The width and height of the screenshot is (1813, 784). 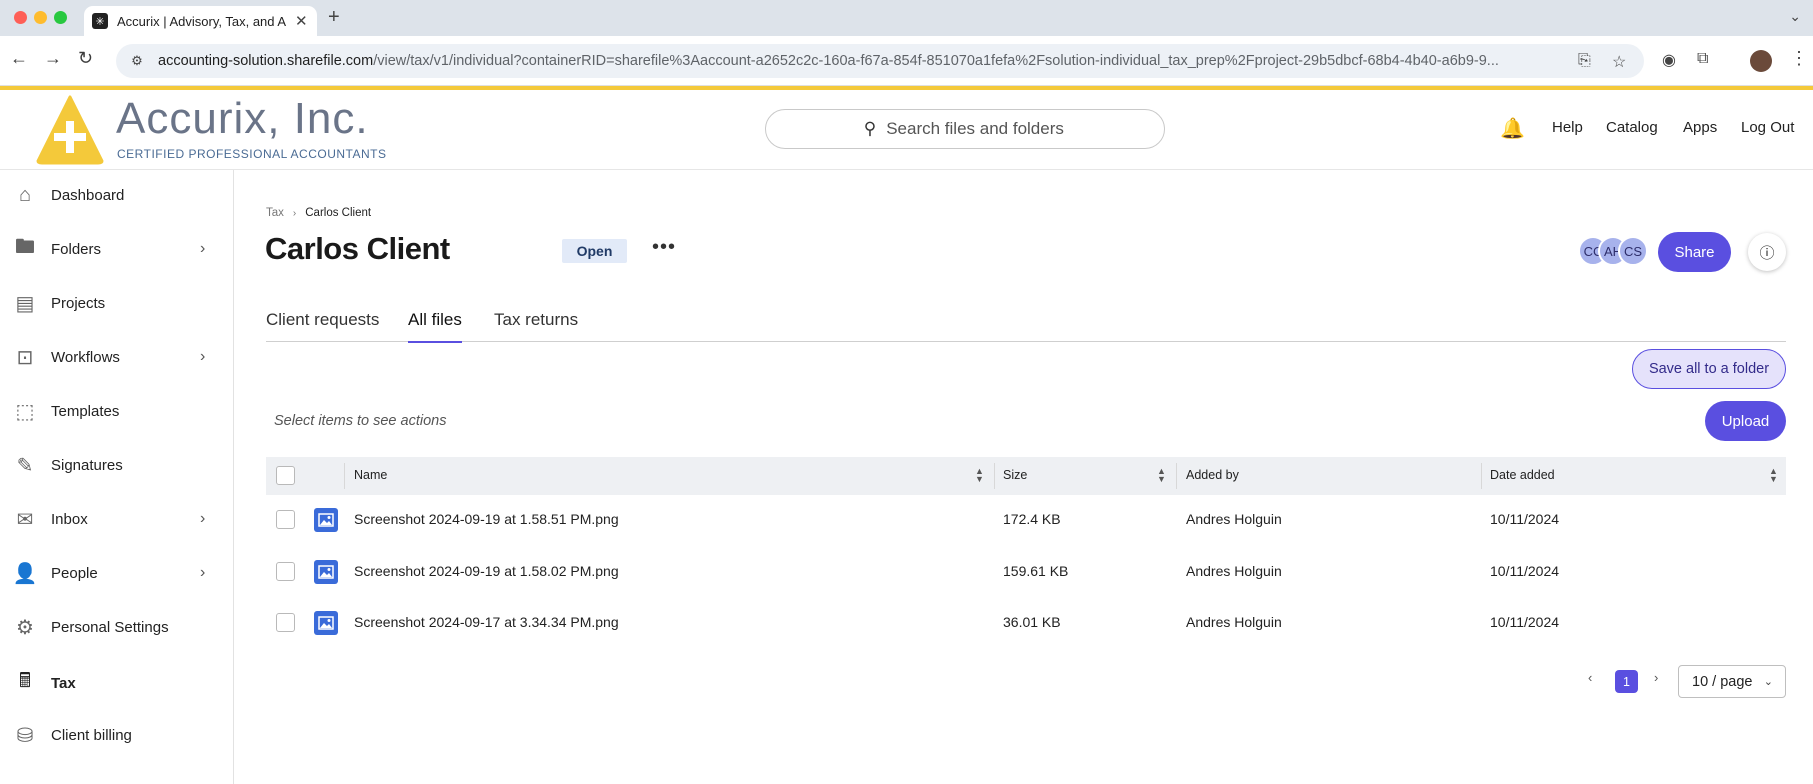 I want to click on sidebar-item-templates: ⬚ Templates, so click(x=116, y=411).